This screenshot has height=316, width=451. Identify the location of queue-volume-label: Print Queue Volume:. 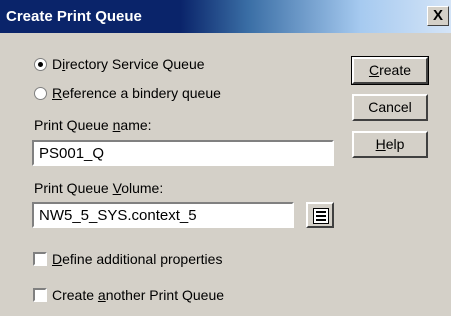
(99, 188).